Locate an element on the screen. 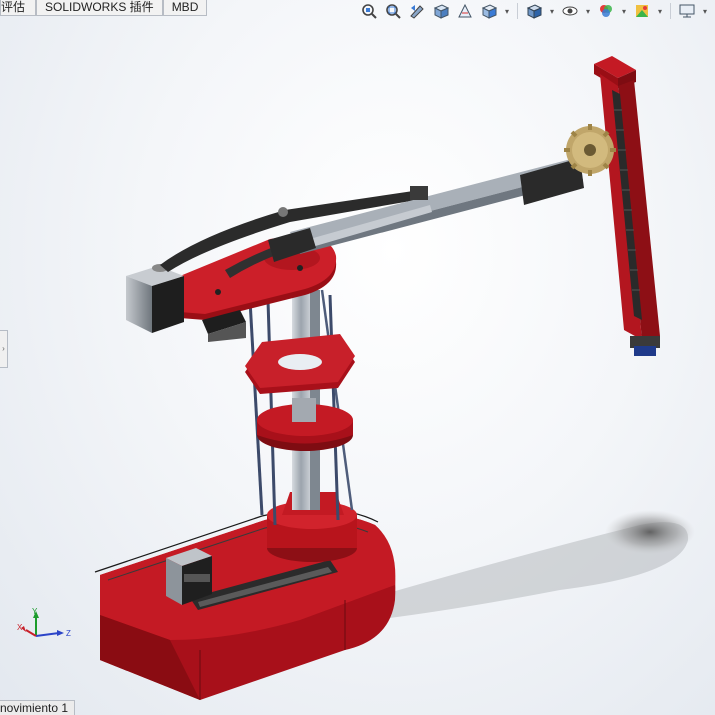 This screenshot has height=715, width=715. view-orientation-icon is located at coordinates (489, 11).